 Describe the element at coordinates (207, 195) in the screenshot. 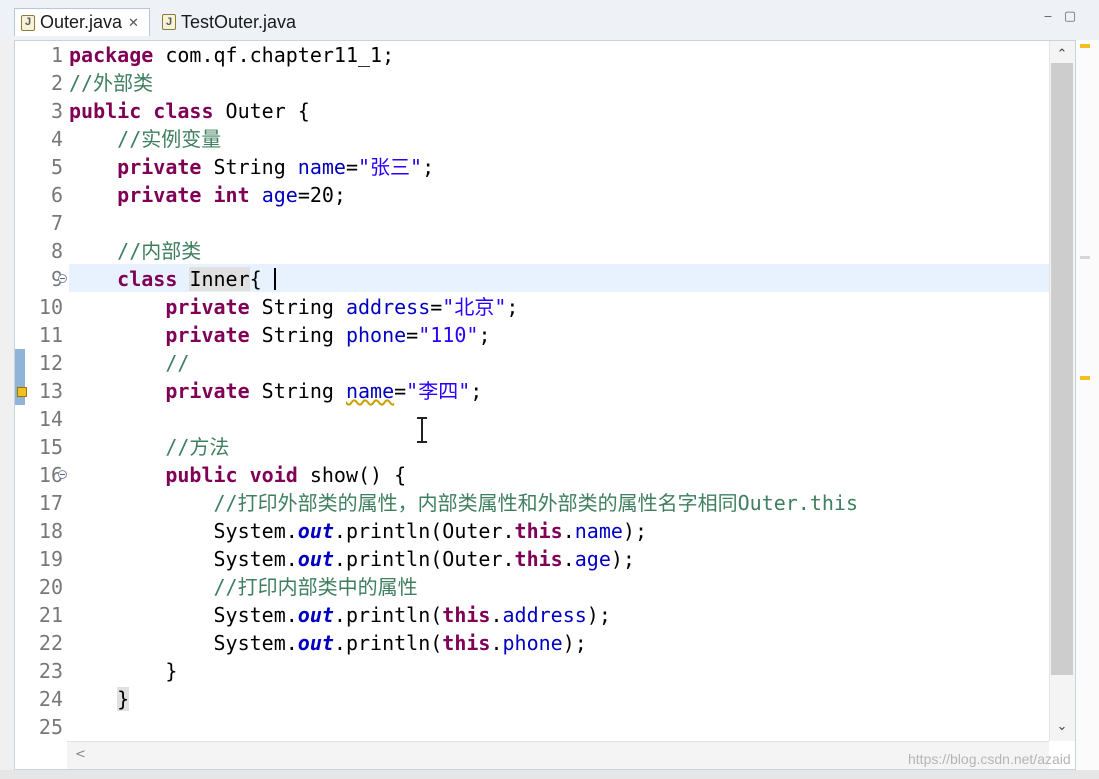

I see `code-line: private int age=20;` at that location.